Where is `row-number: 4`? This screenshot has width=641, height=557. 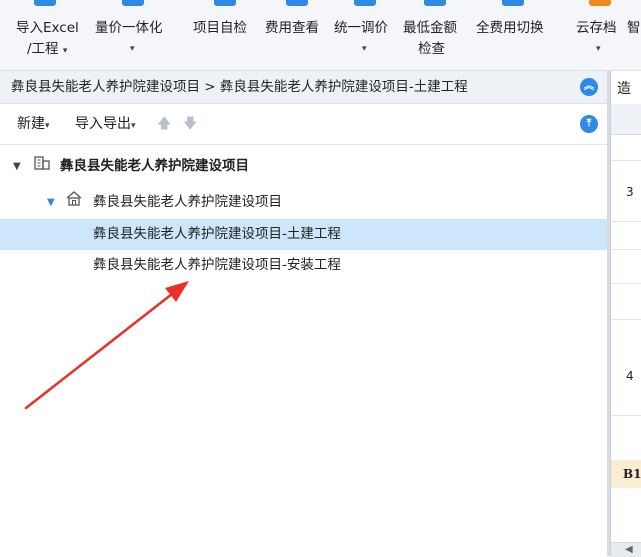
row-number: 4 is located at coordinates (630, 376).